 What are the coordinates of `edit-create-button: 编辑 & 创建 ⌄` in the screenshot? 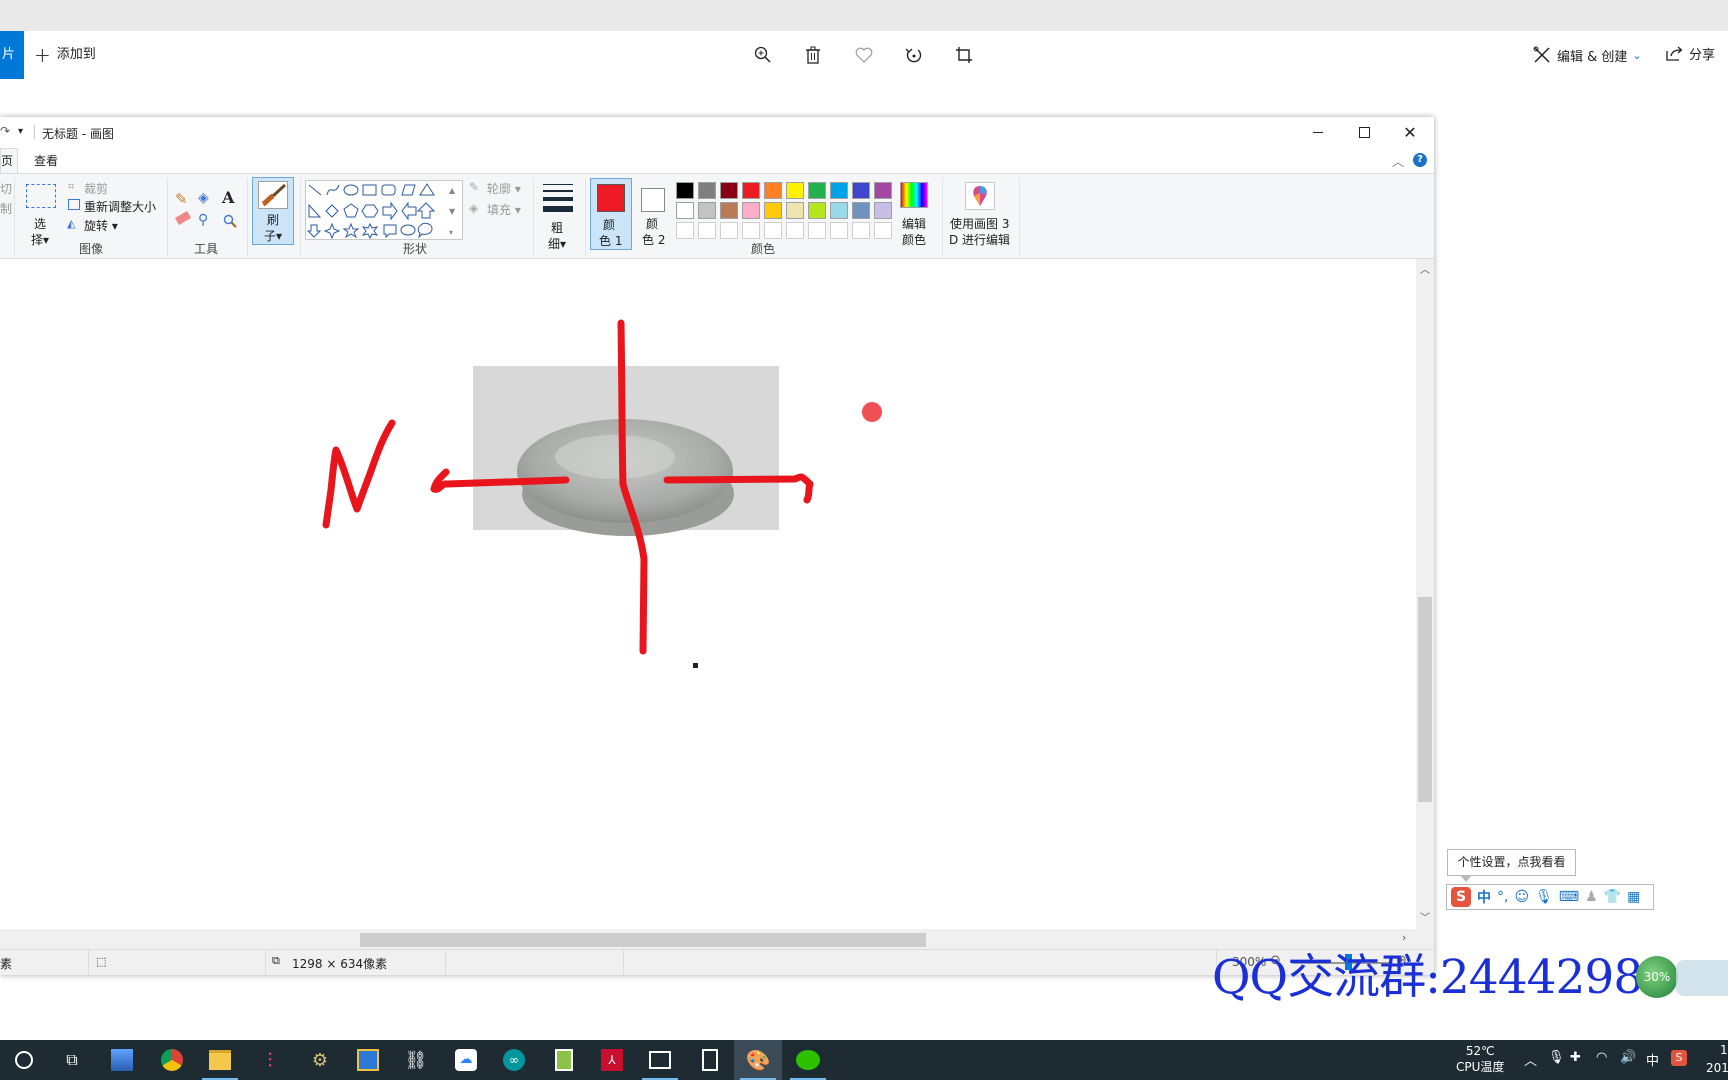 It's located at (1587, 55).